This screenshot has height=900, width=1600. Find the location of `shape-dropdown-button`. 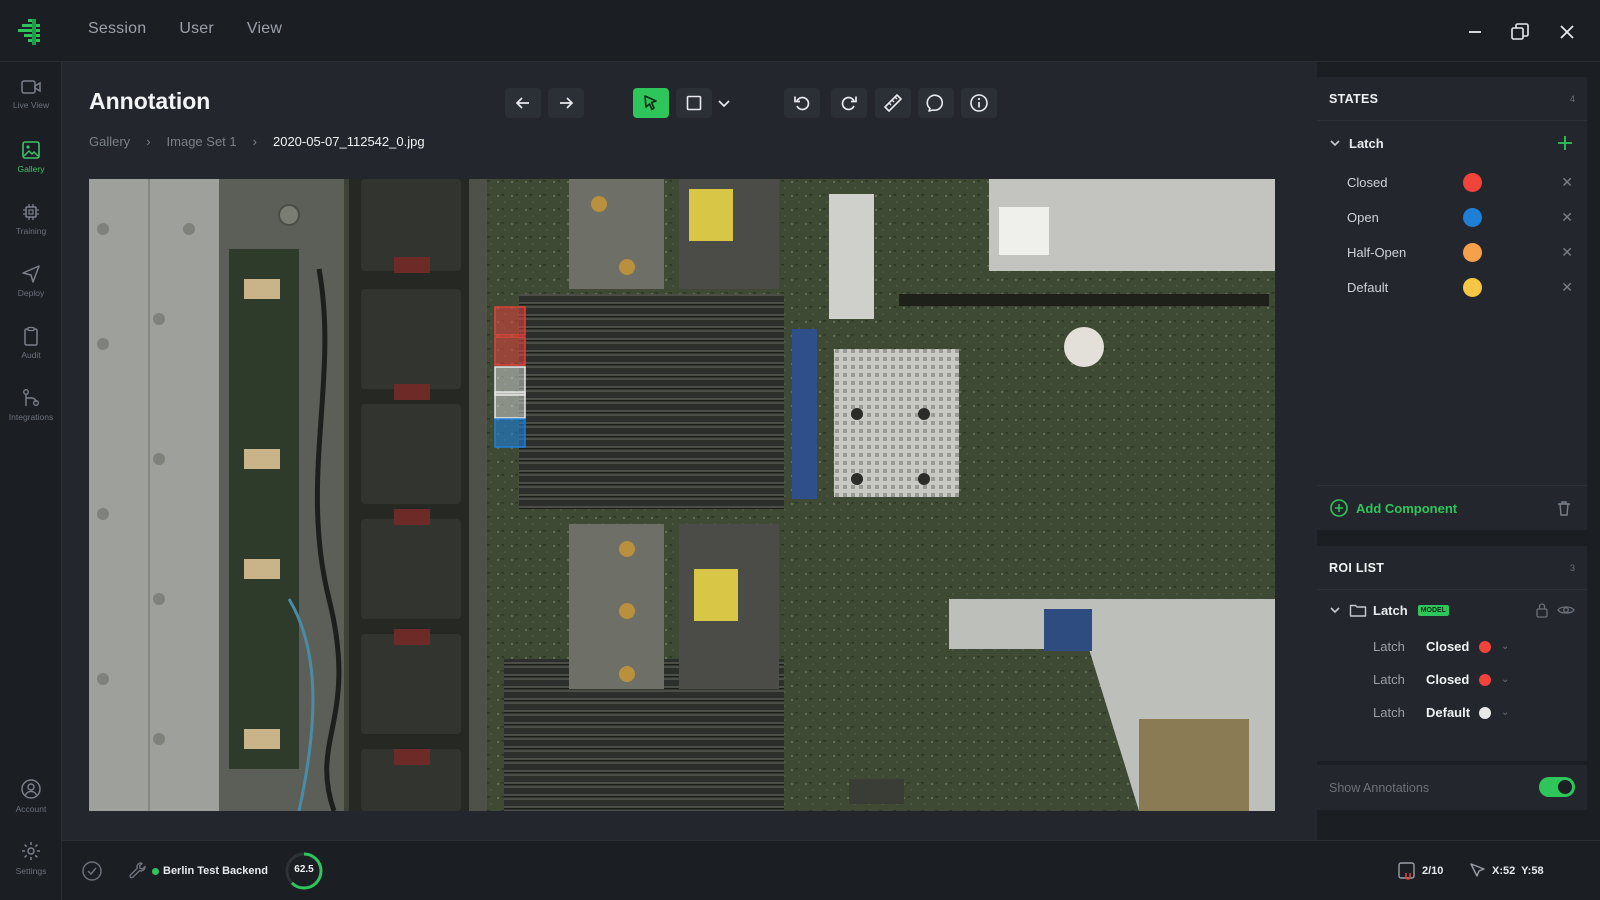

shape-dropdown-button is located at coordinates (724, 103).